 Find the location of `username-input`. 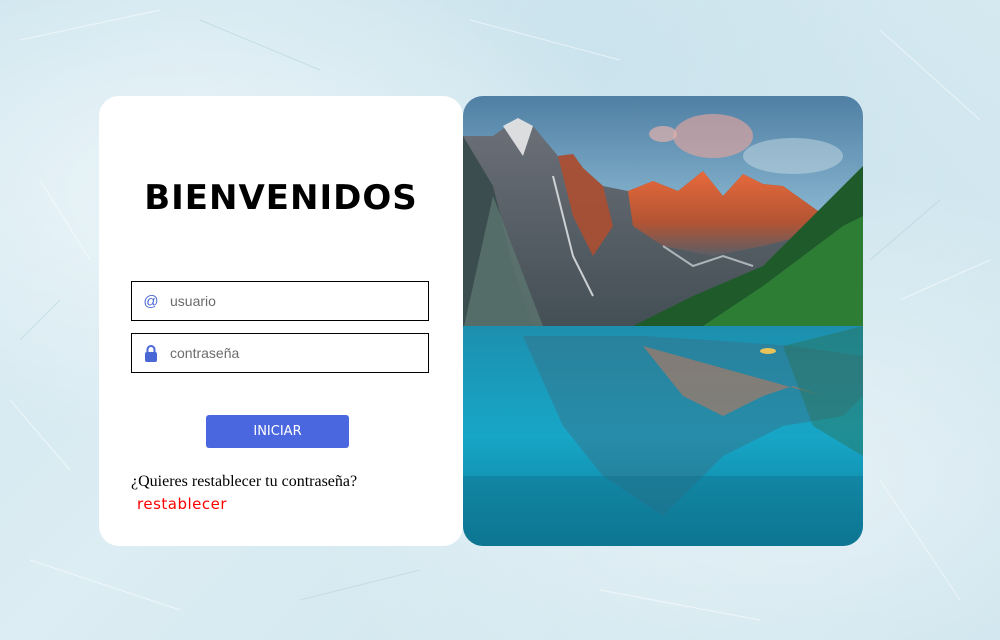

username-input is located at coordinates (290, 301).